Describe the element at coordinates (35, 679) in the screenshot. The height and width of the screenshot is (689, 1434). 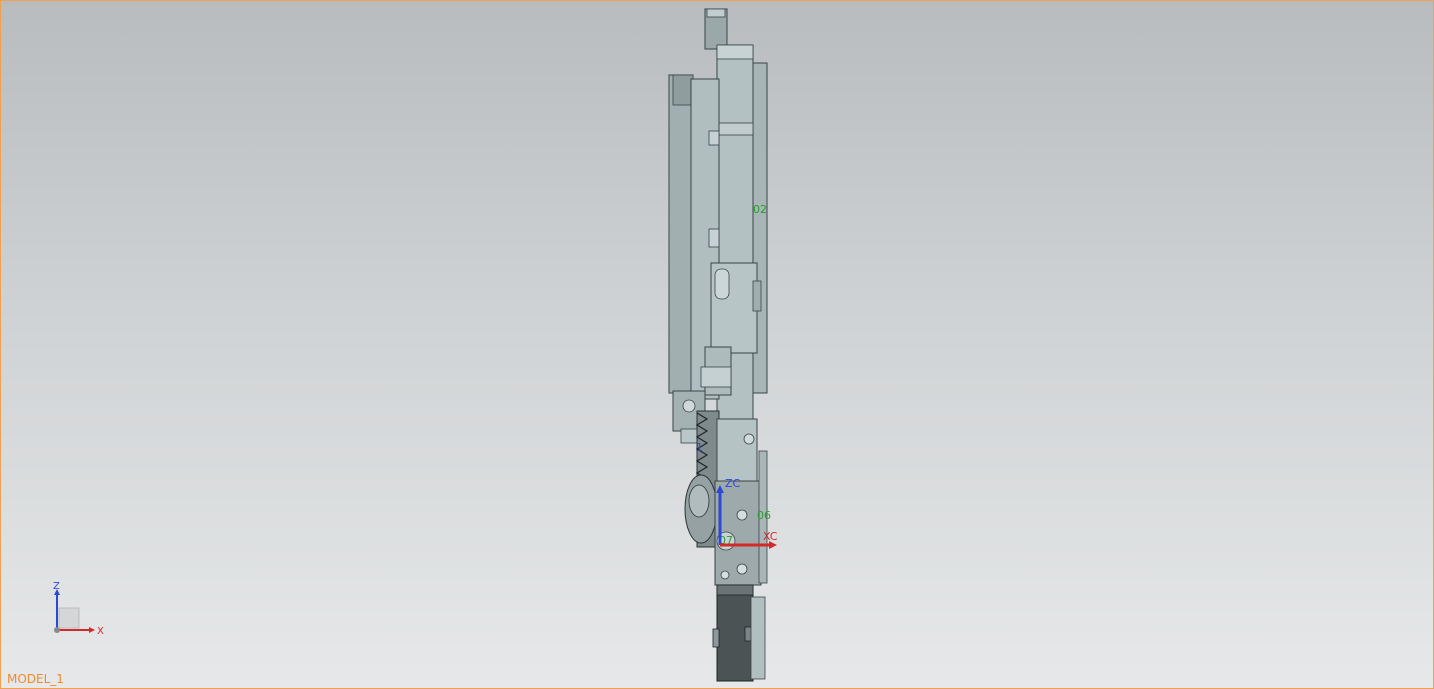
I see `model-name-label: MODEL_1` at that location.